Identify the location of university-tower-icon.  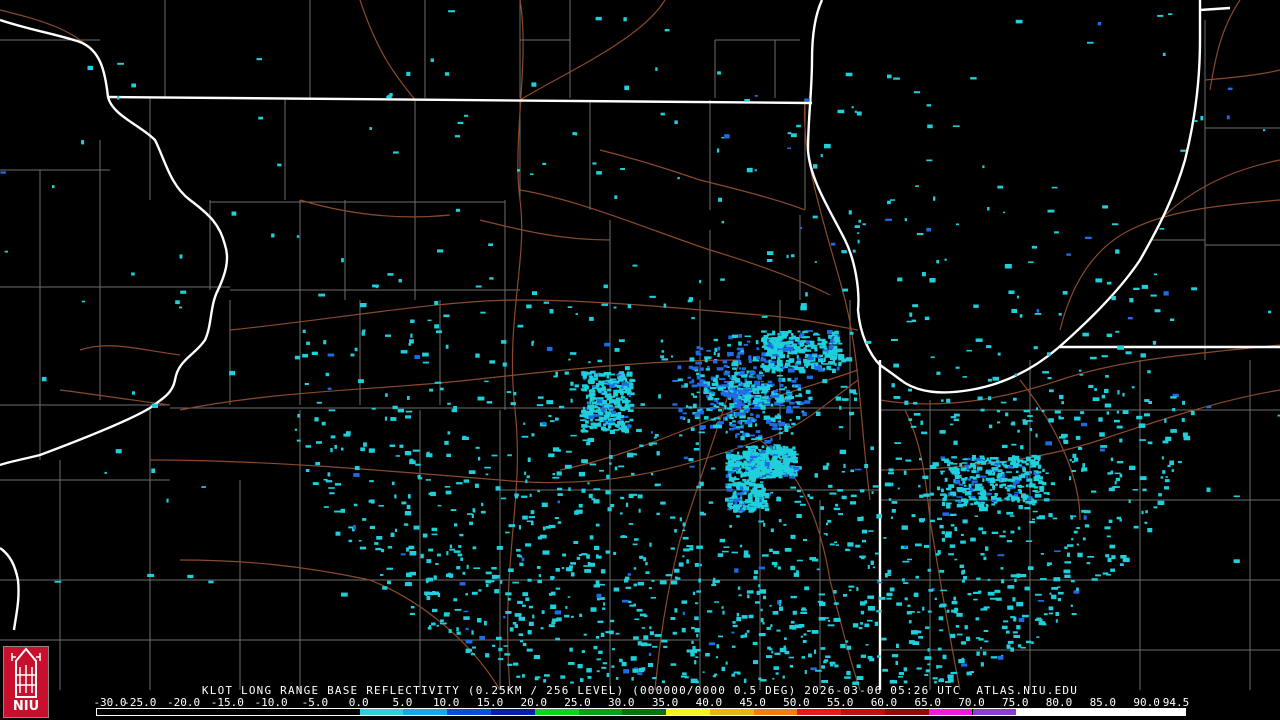
(26, 672).